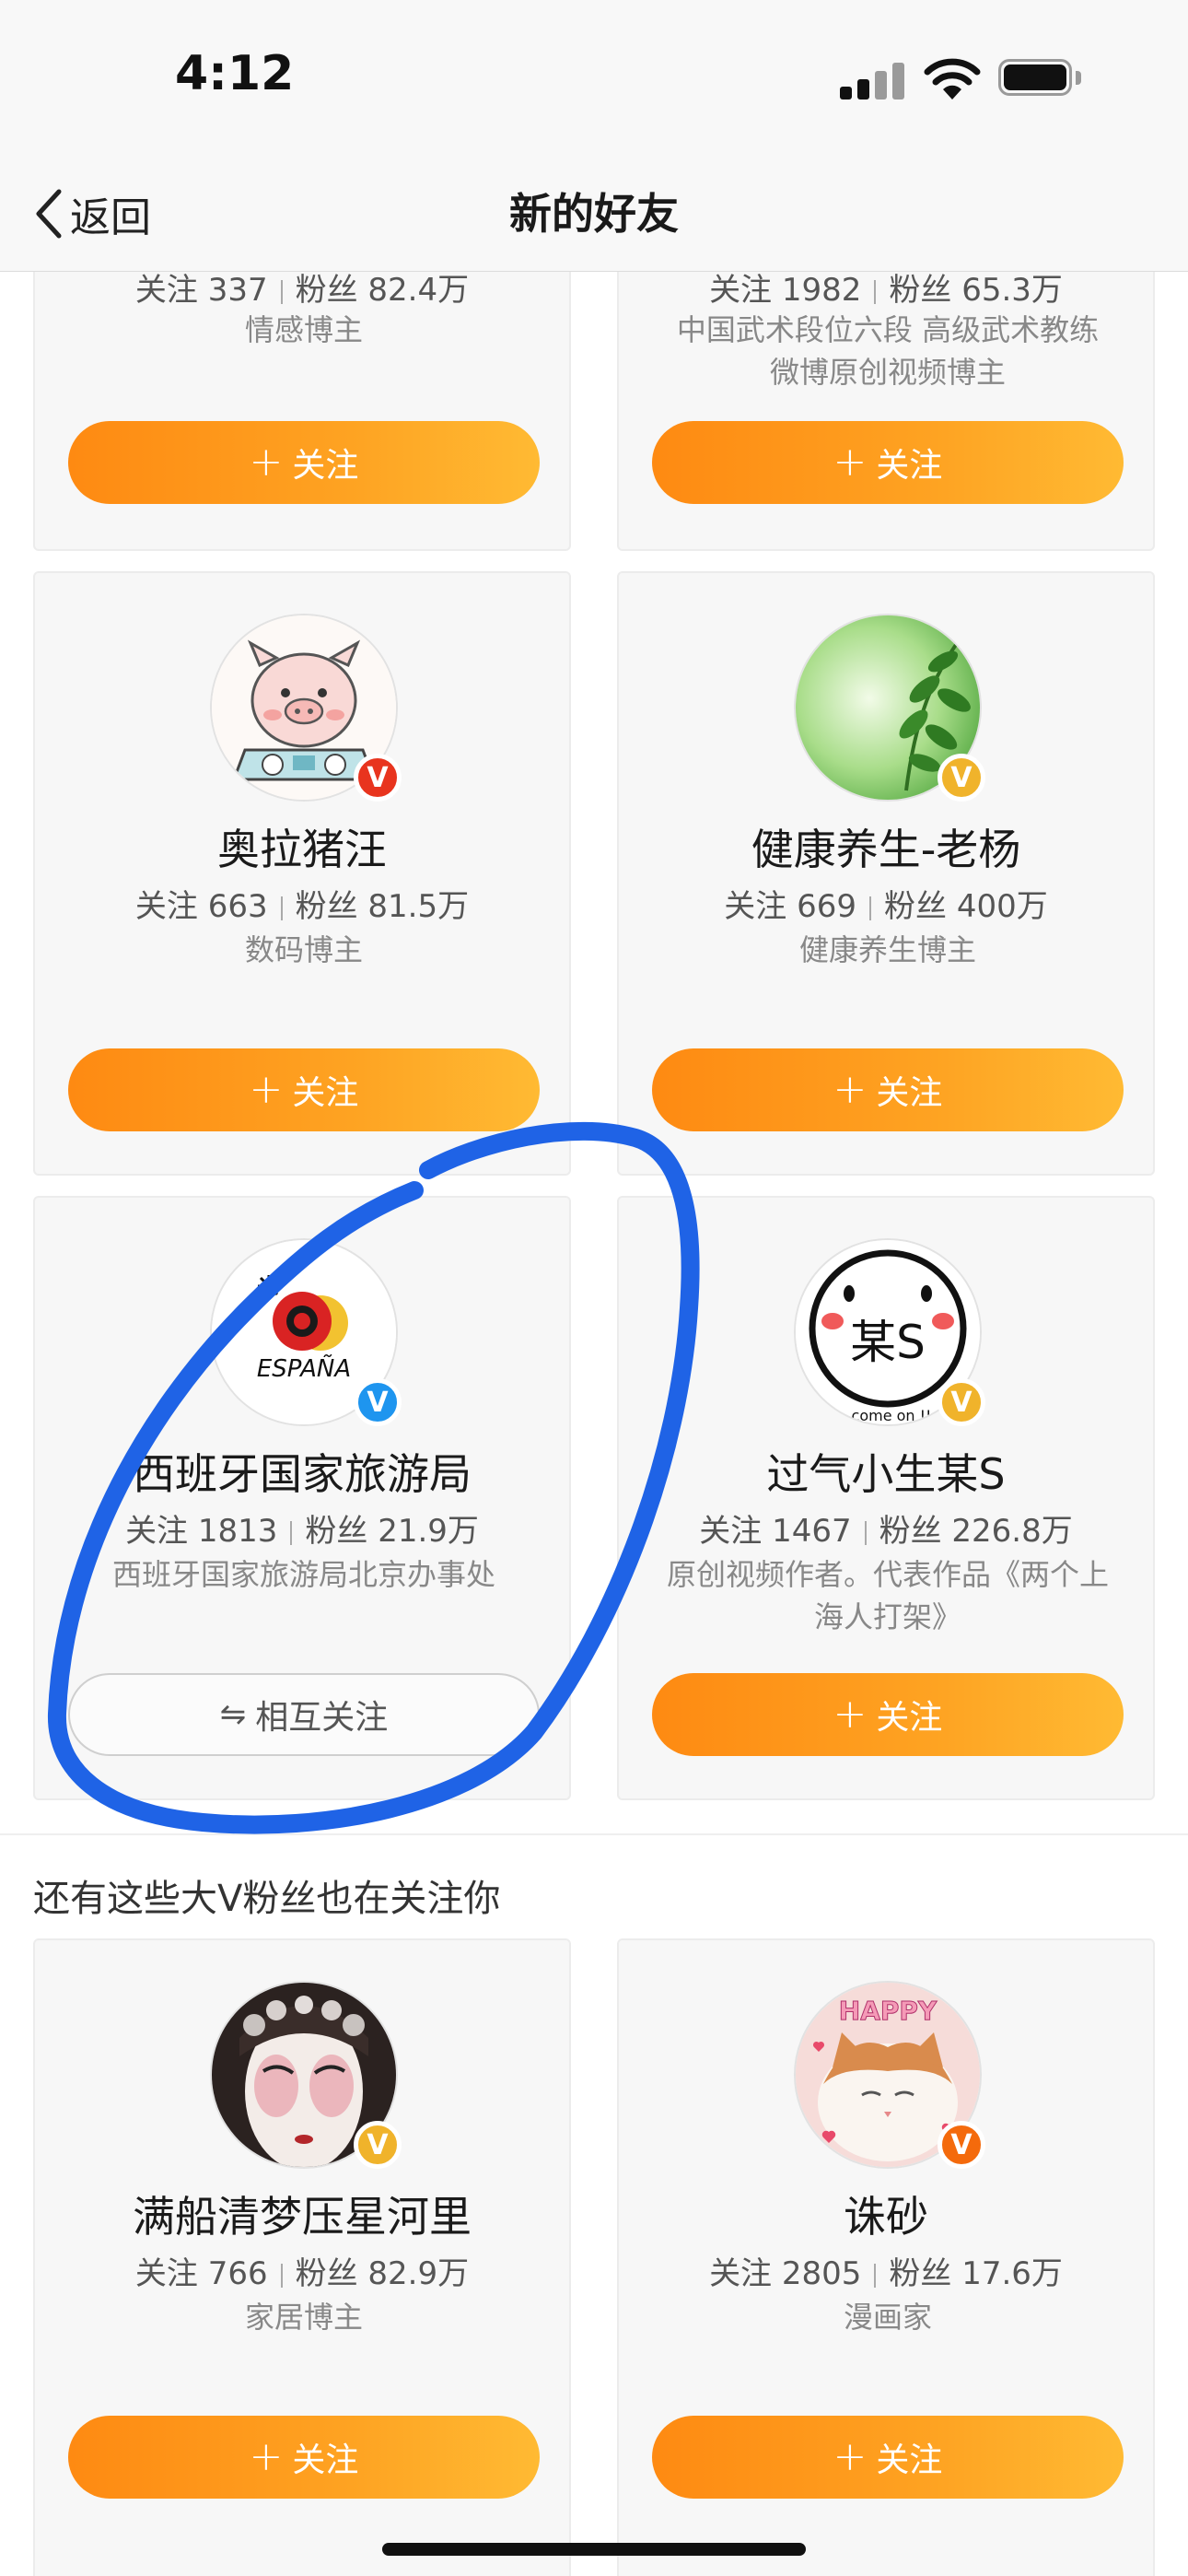 The width and height of the screenshot is (1188, 2576). Describe the element at coordinates (304, 1714) in the screenshot. I see `mutual-follow-button: ⇋ 相互关注` at that location.